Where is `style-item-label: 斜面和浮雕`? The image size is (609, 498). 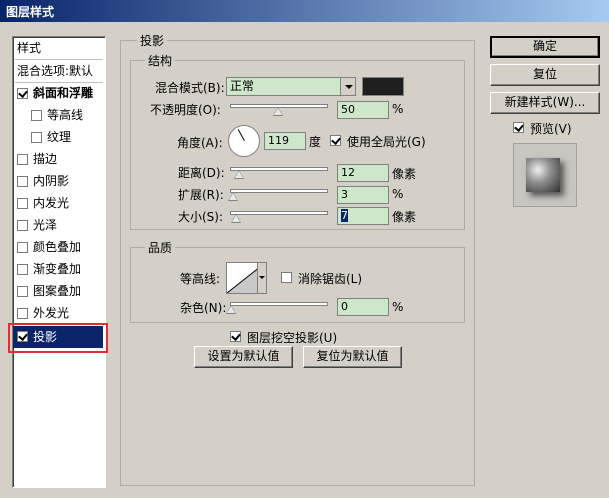 style-item-label: 斜面和浮雕 is located at coordinates (63, 93).